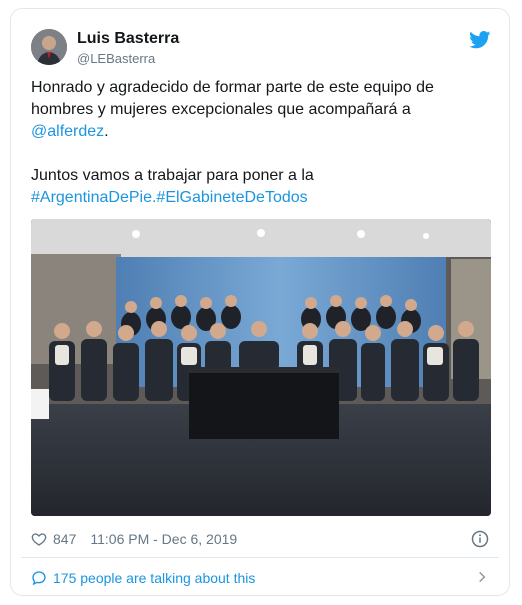  I want to click on conversation-label: 175 people are talking about this, so click(154, 578).